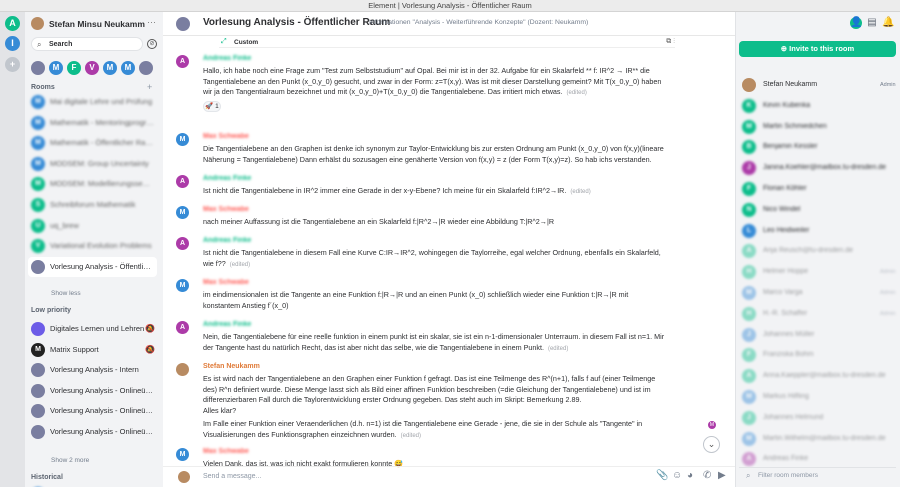 Image resolution: width=900 pixels, height=487 pixels. I want to click on room-list-item: Uuq_brew, so click(91, 226).